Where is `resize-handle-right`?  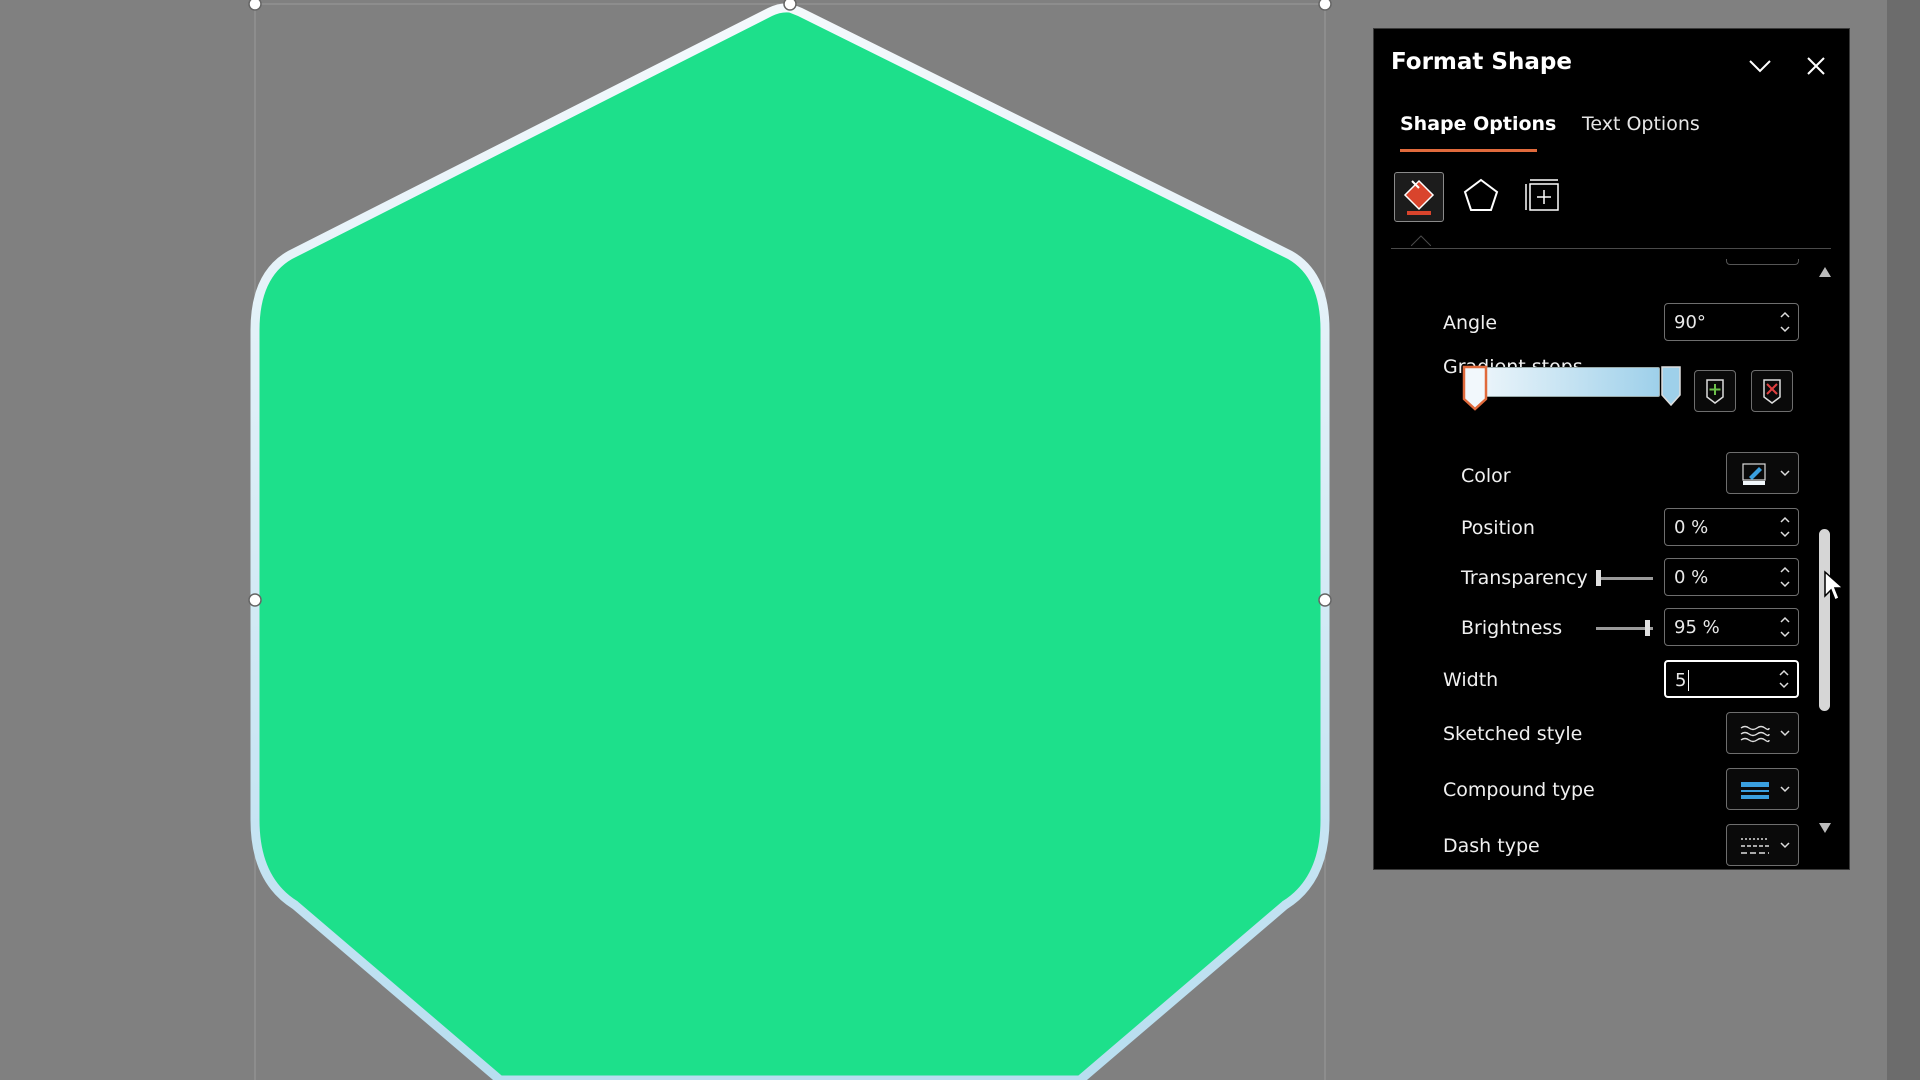
resize-handle-right is located at coordinates (1325, 600).